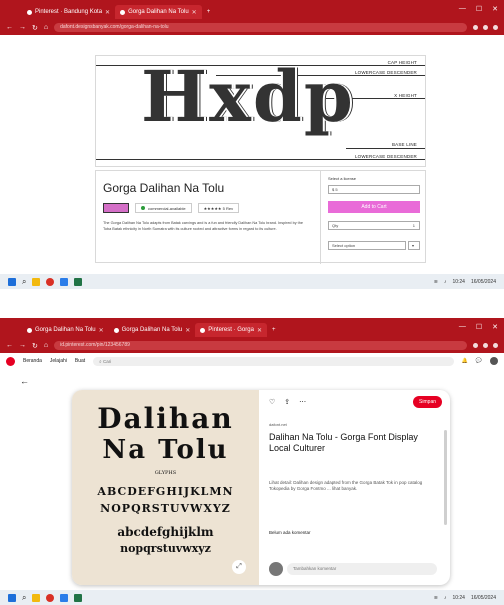 This screenshot has height=605, width=504. I want to click on share-icon: ⇪, so click(287, 402).